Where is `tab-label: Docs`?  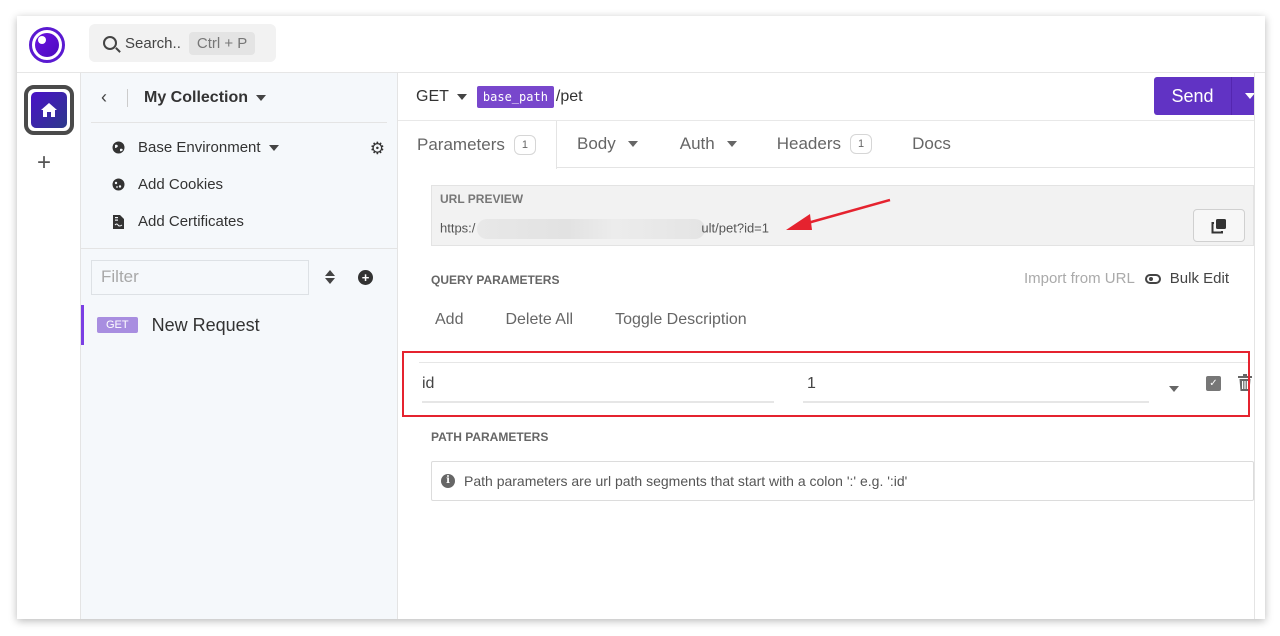 tab-label: Docs is located at coordinates (931, 143).